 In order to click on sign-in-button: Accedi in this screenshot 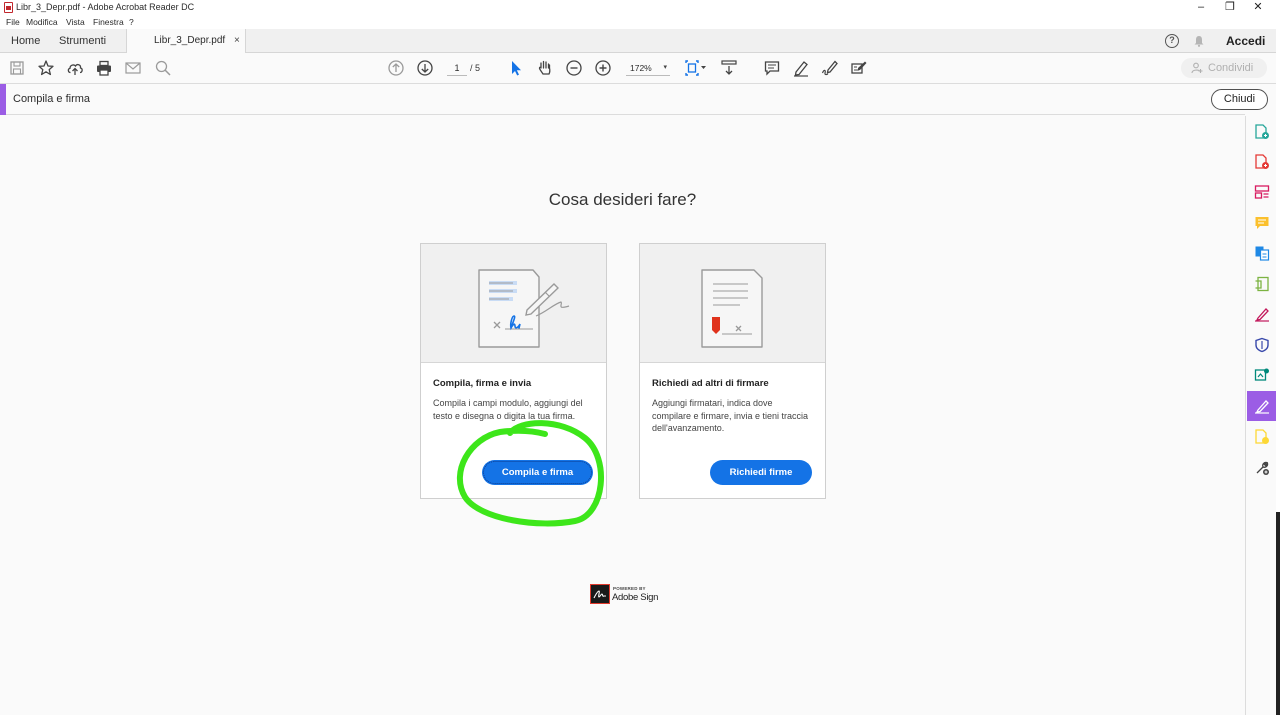, I will do `click(1245, 41)`.